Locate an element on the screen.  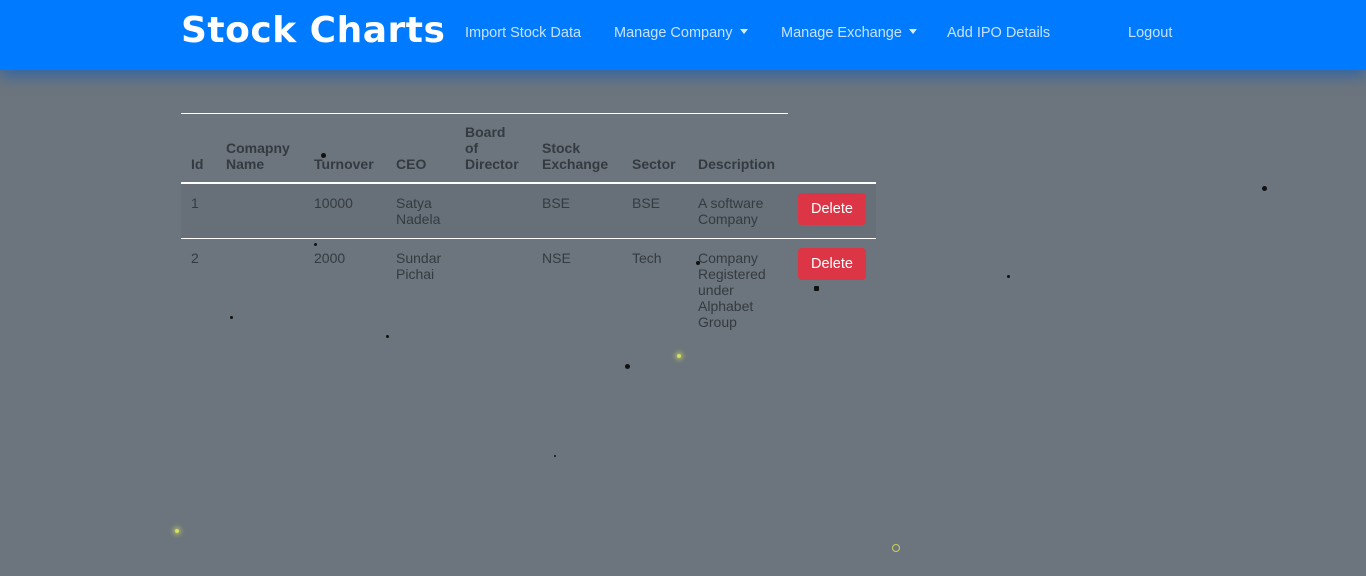
col-header-action is located at coordinates (832, 148).